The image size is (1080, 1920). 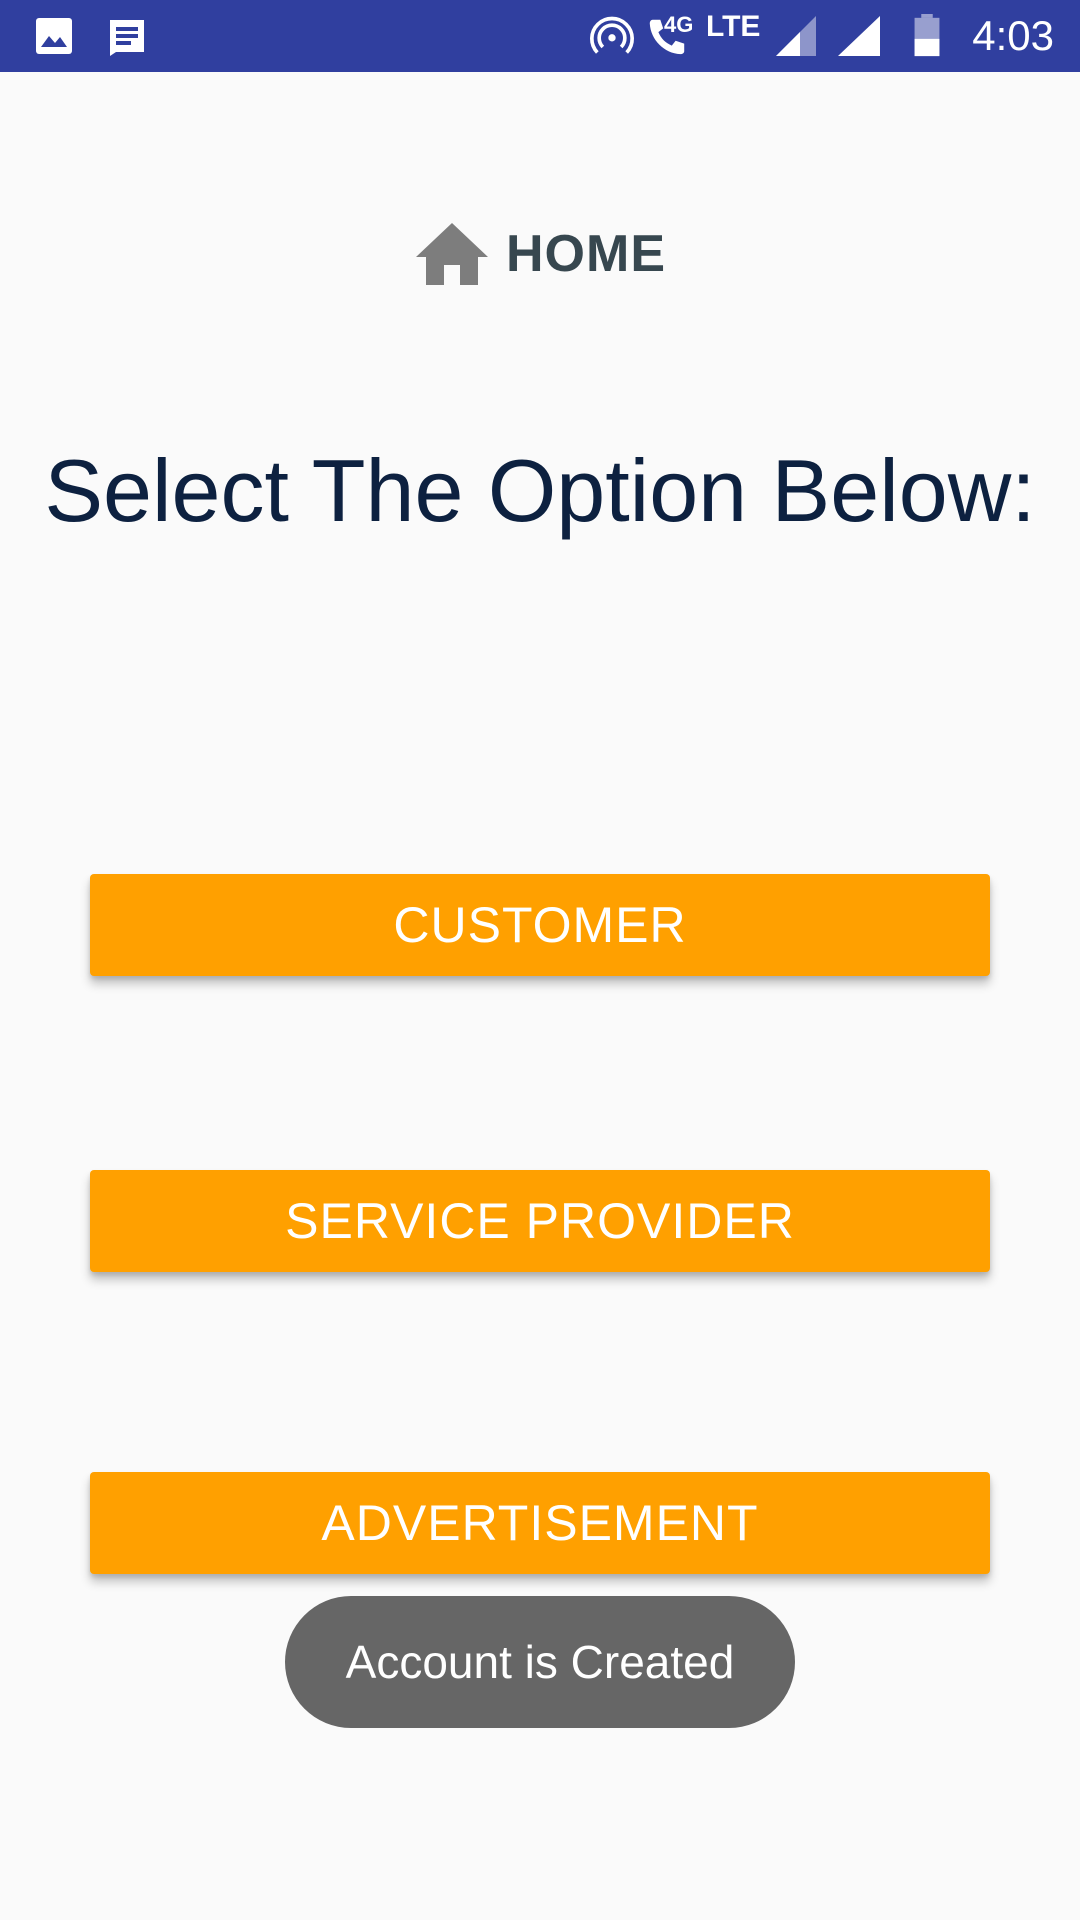 I want to click on message-icon, so click(x=127, y=38).